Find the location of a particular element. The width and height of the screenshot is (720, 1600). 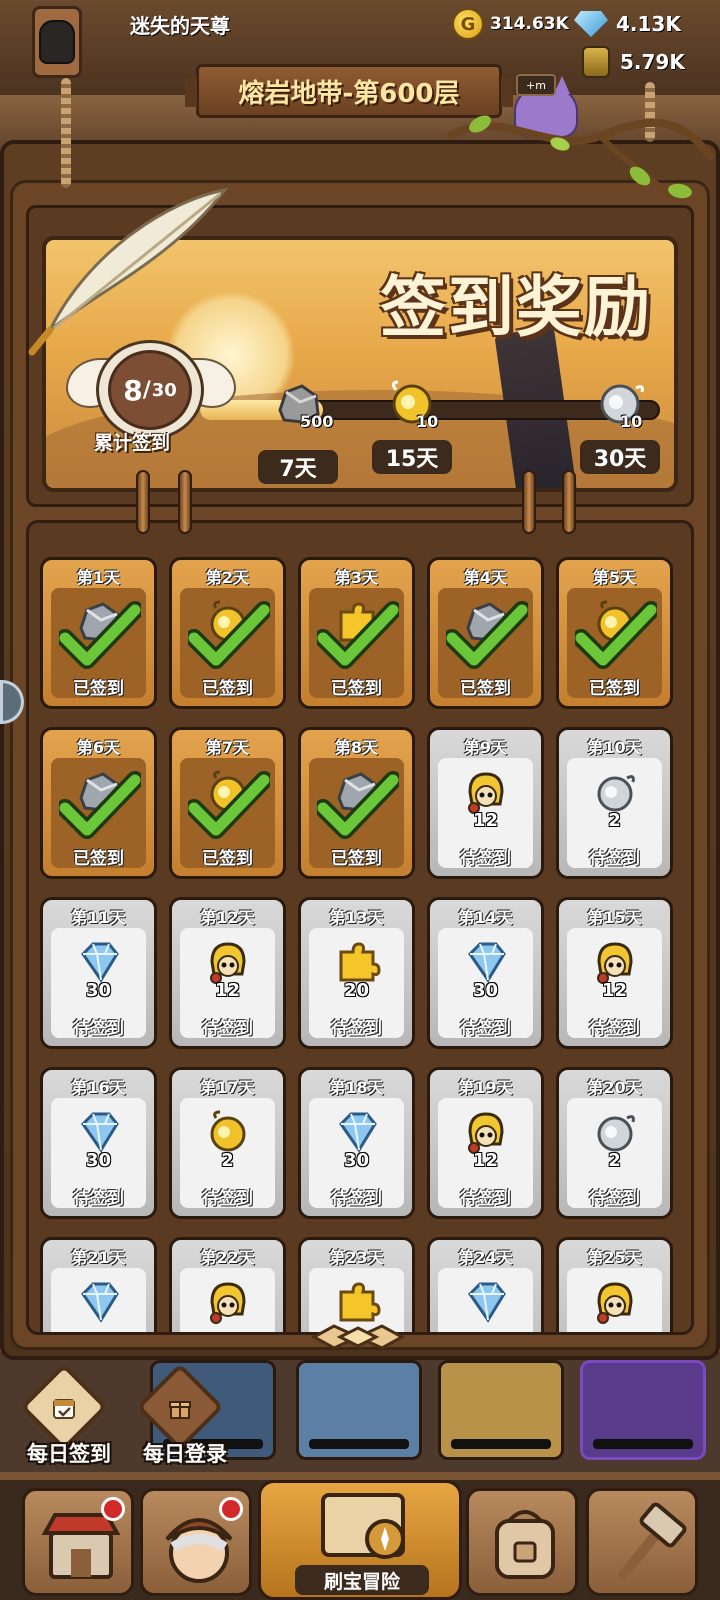

day-cell: 第16天 30 待签到 is located at coordinates (98, 1143).